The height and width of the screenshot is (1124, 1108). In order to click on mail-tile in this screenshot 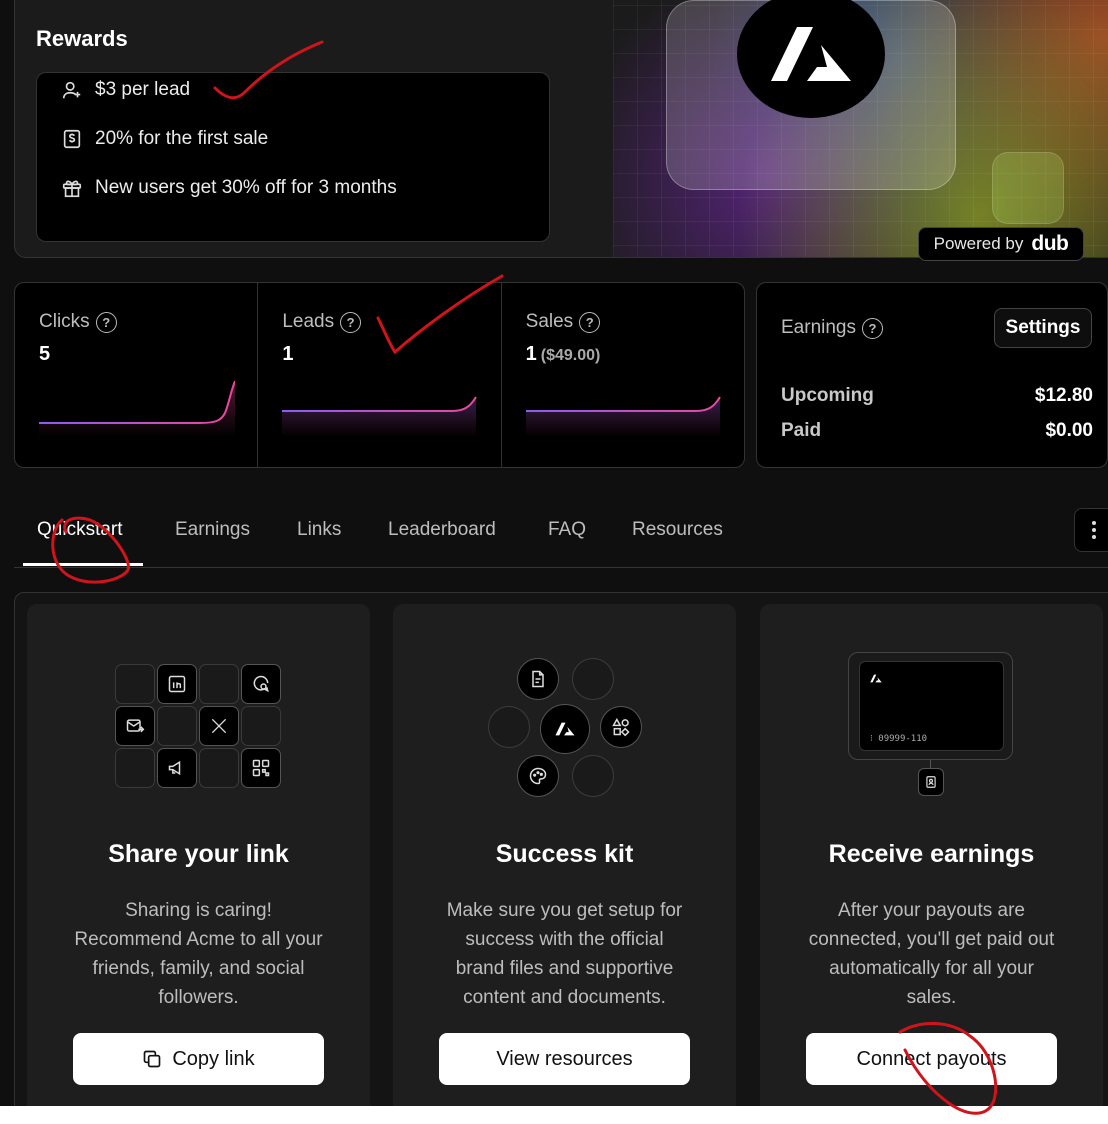, I will do `click(135, 726)`.